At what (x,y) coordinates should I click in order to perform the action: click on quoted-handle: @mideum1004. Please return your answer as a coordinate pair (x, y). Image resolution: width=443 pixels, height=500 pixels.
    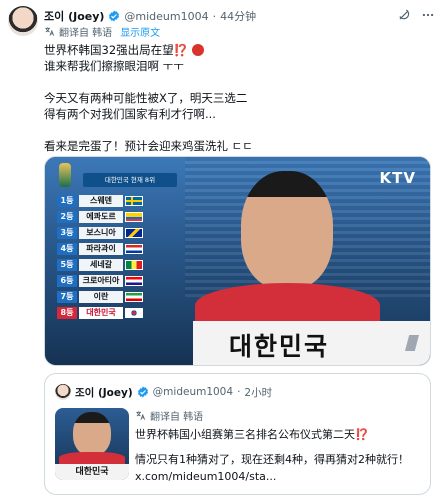
    Looking at the image, I should click on (193, 392).